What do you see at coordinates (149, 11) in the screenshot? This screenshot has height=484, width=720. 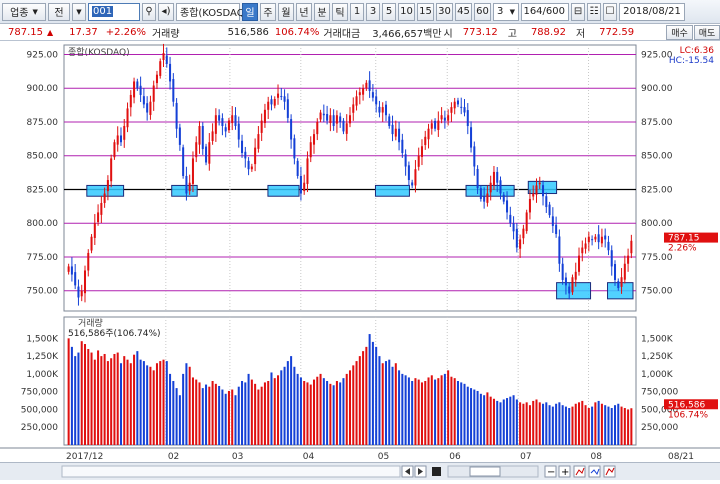 I see `search-icon: ⚲` at bounding box center [149, 11].